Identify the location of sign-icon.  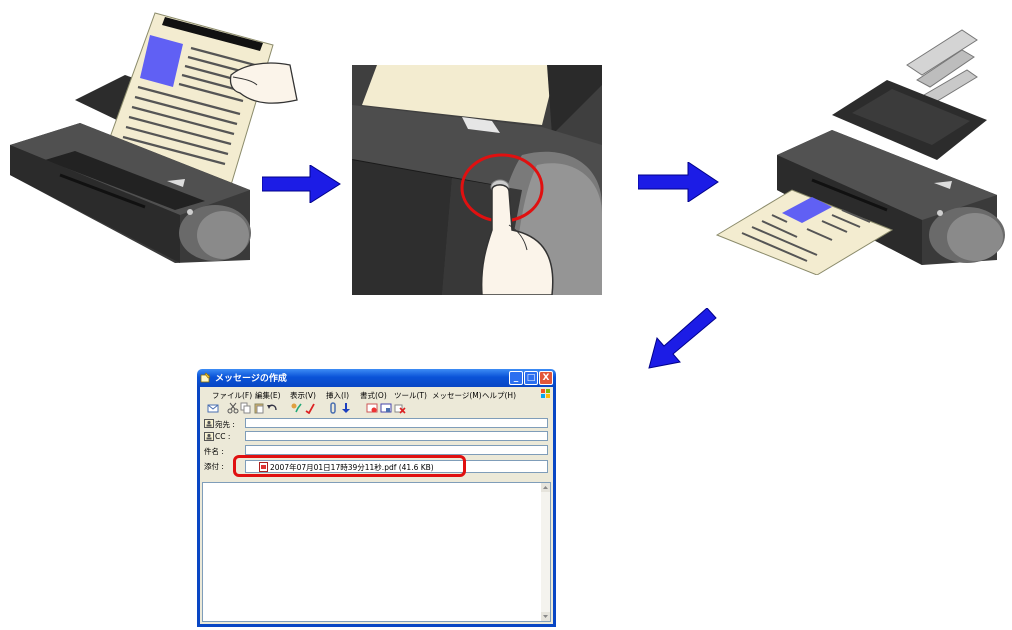
(372, 408).